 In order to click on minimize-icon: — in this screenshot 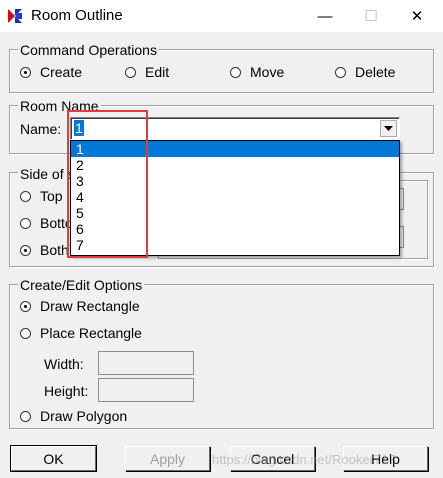, I will do `click(325, 16)`.